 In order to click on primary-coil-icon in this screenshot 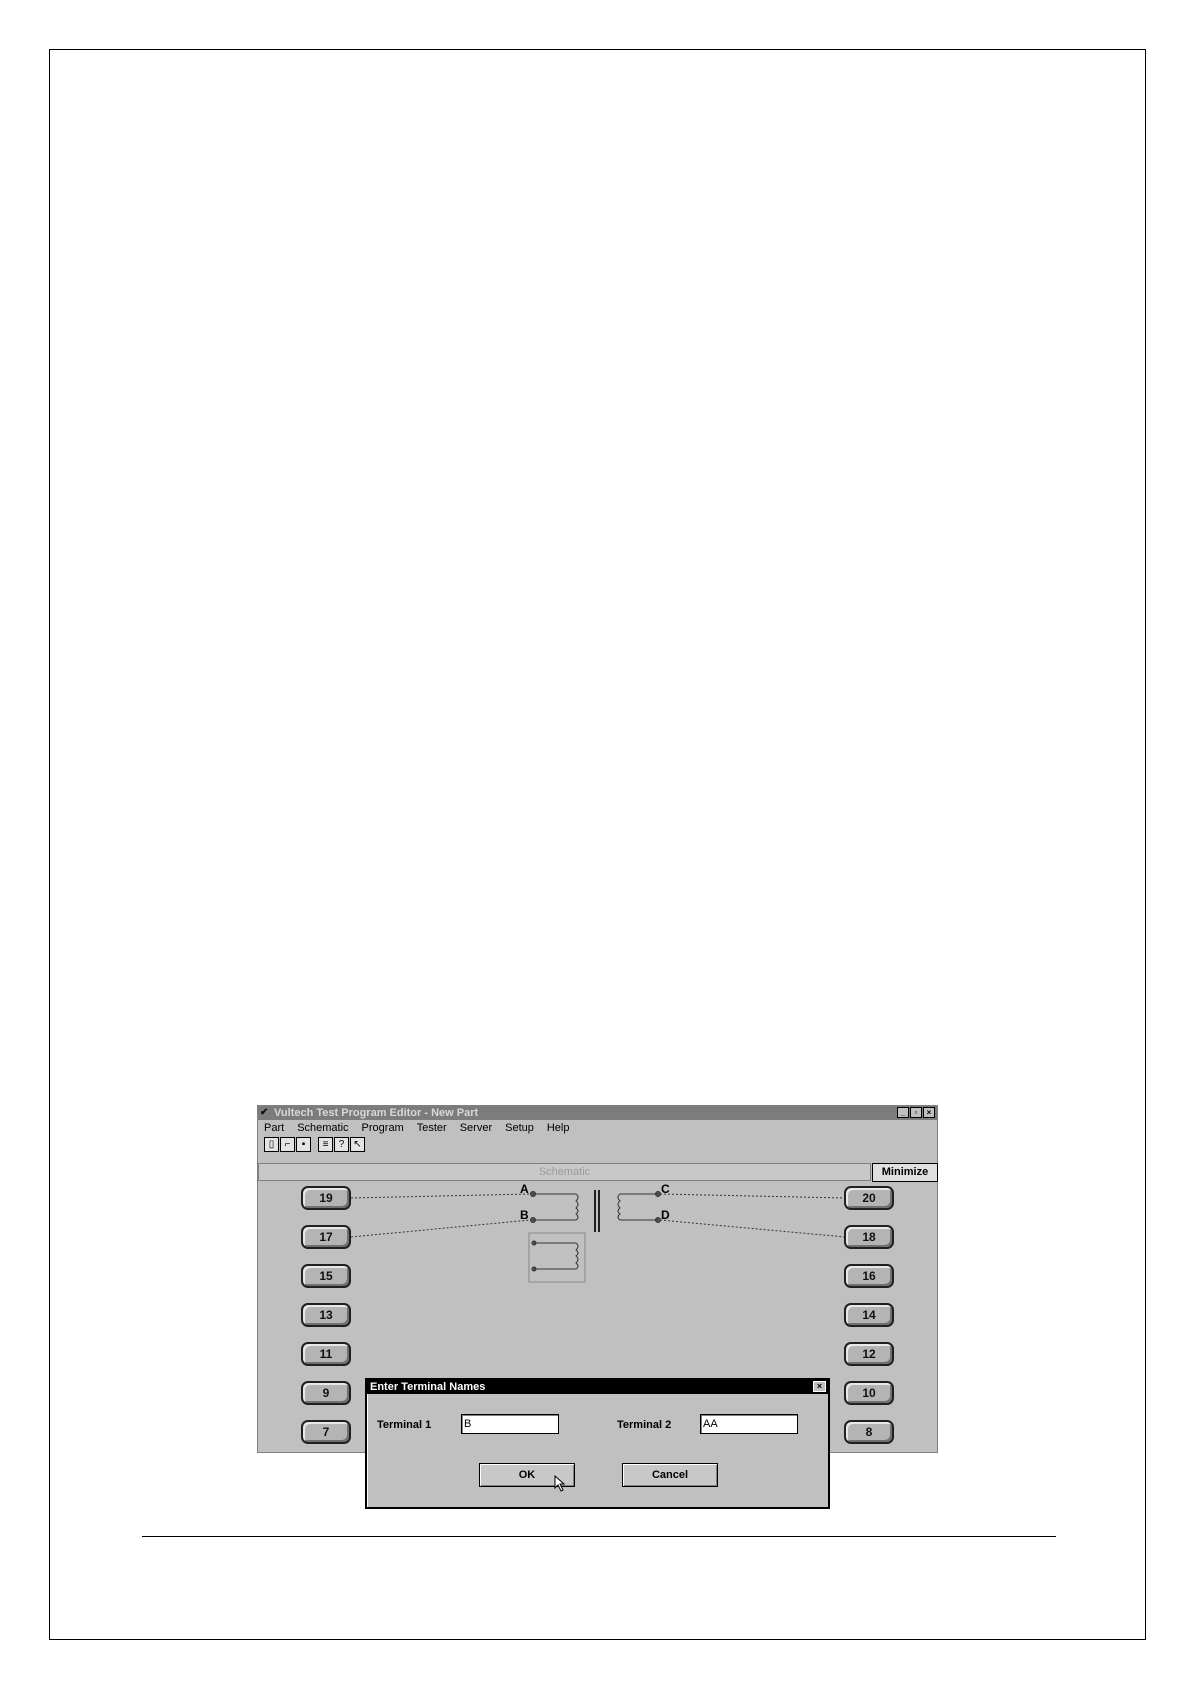, I will do `click(554, 1207)`.